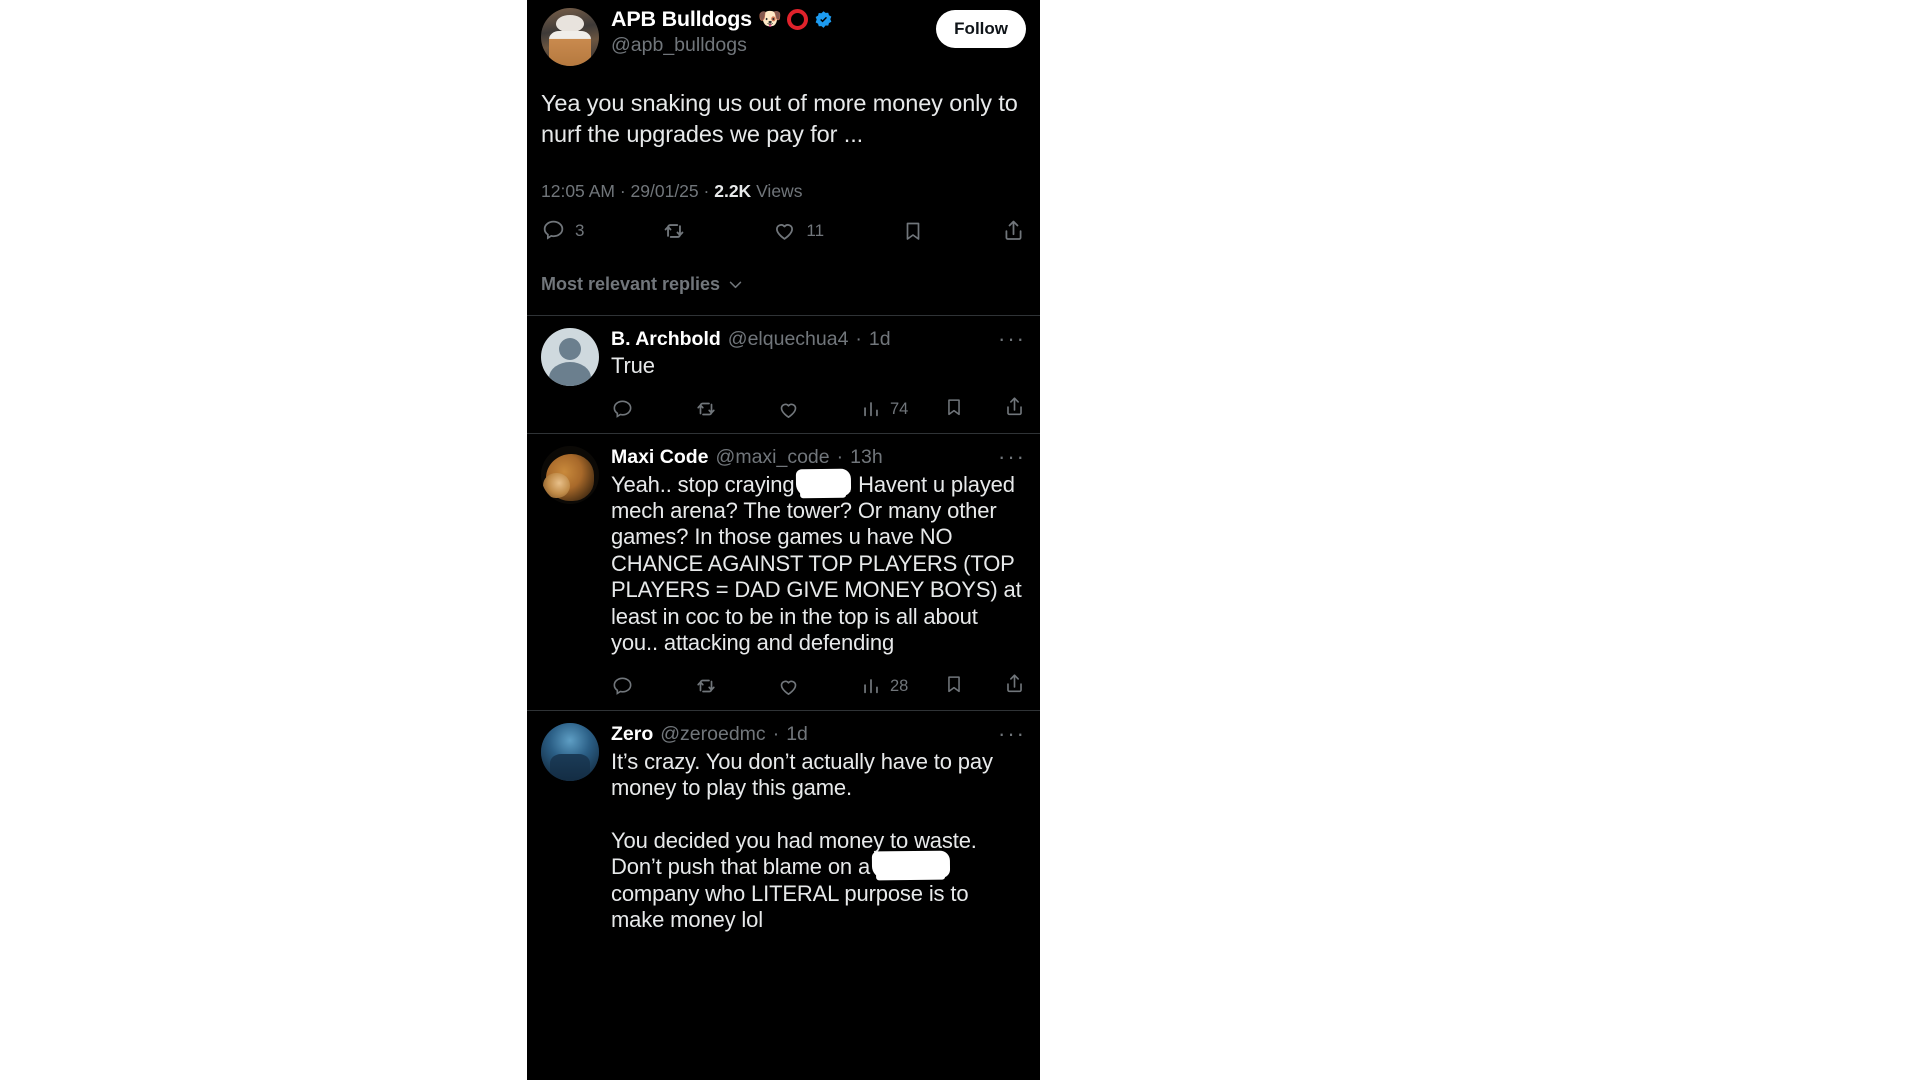  I want to click on redacted-text: fucking, so click(910, 868).